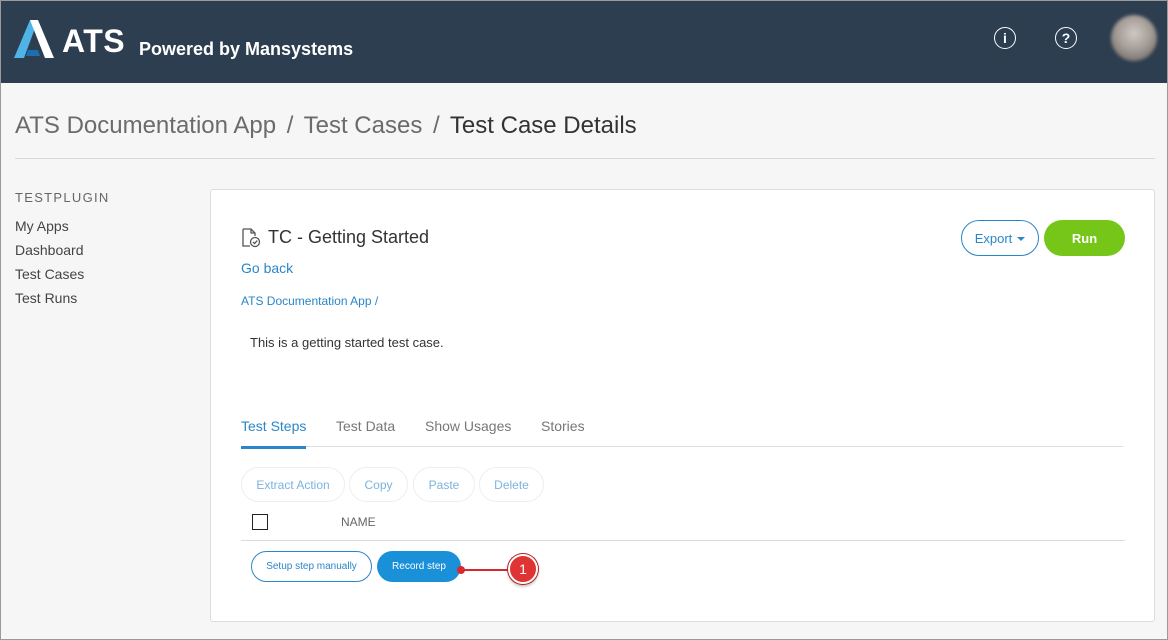 This screenshot has width=1168, height=640. I want to click on info-icon: i, so click(1005, 38).